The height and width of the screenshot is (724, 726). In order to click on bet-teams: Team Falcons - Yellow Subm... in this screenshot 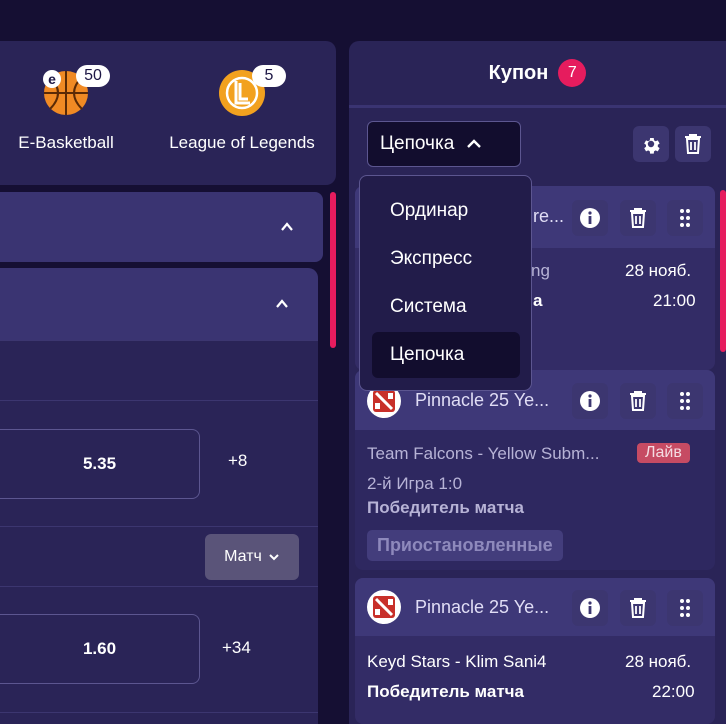, I will do `click(483, 453)`.